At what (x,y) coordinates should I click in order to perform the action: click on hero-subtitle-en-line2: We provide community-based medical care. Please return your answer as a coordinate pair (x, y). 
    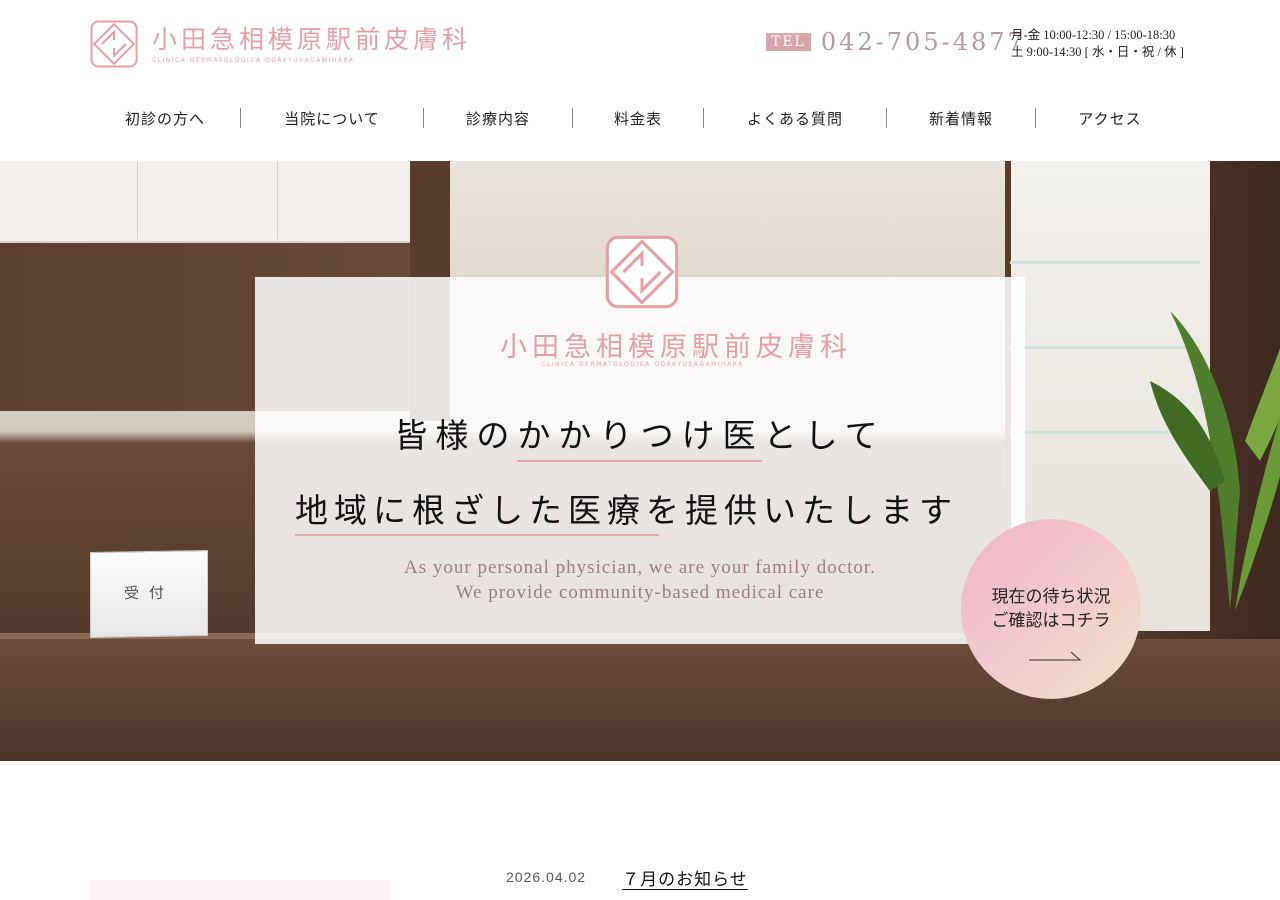
    Looking at the image, I should click on (640, 592).